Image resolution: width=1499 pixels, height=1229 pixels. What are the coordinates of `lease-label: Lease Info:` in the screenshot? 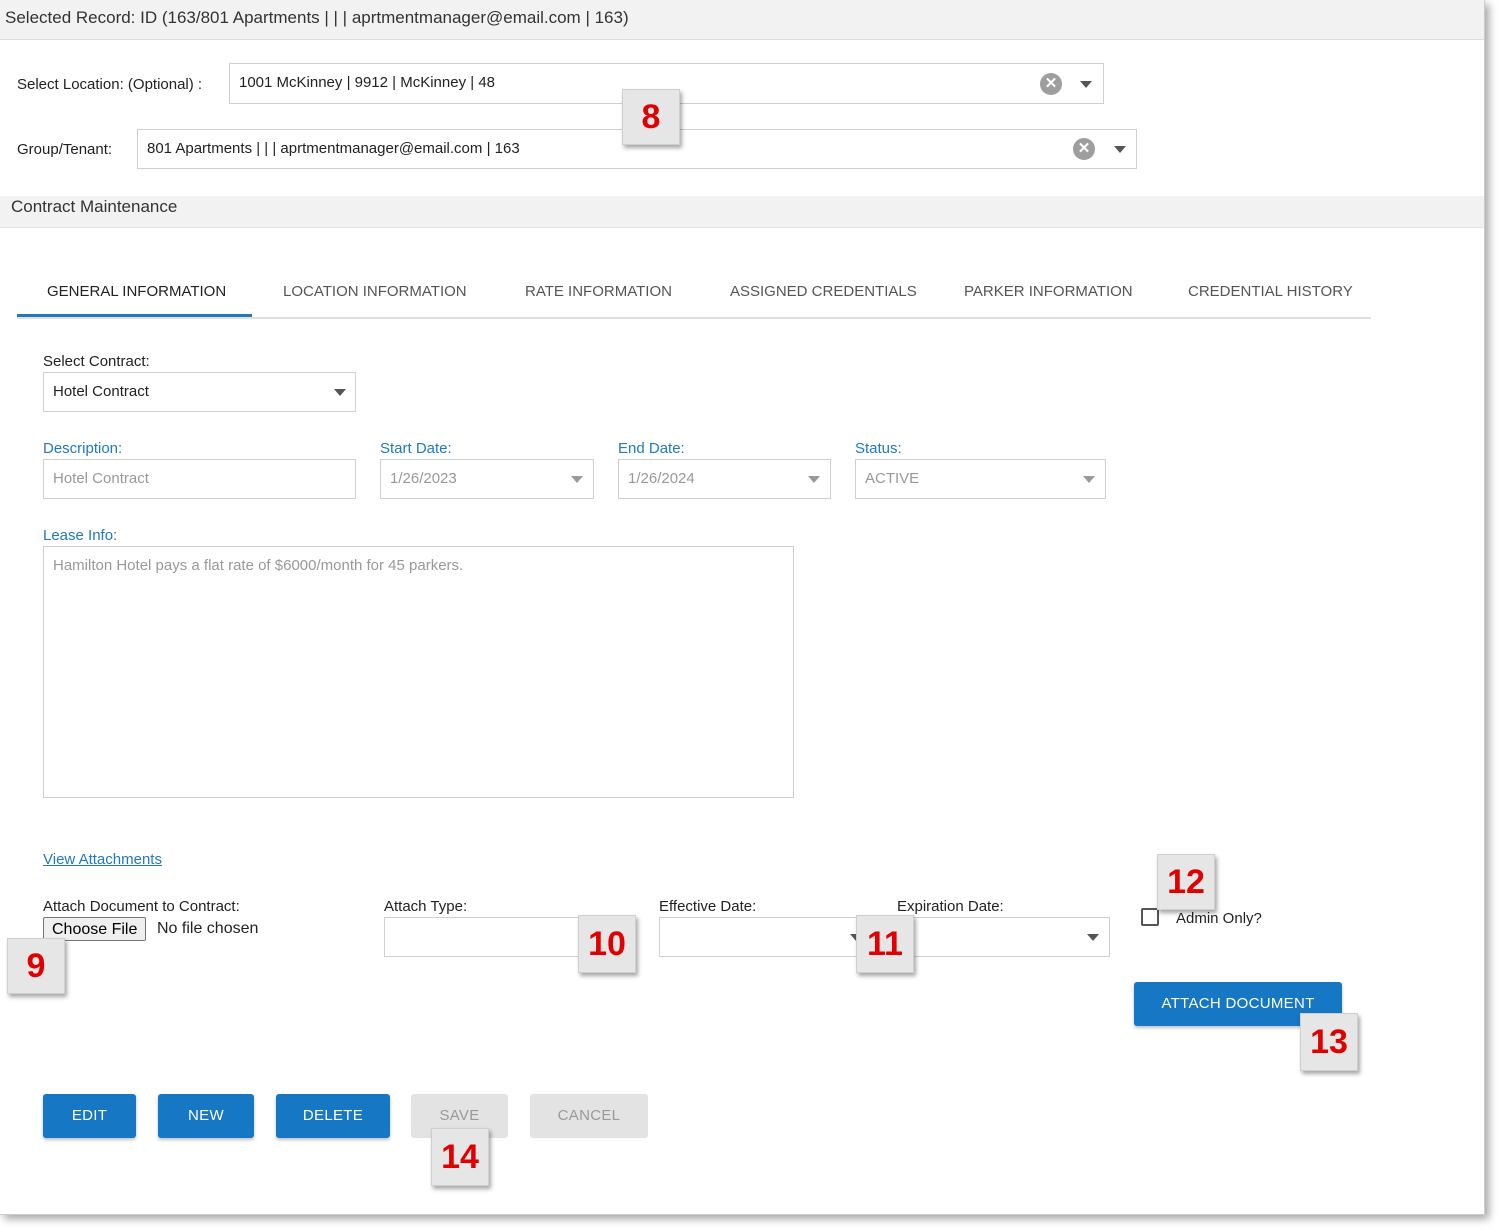 It's located at (80, 535).